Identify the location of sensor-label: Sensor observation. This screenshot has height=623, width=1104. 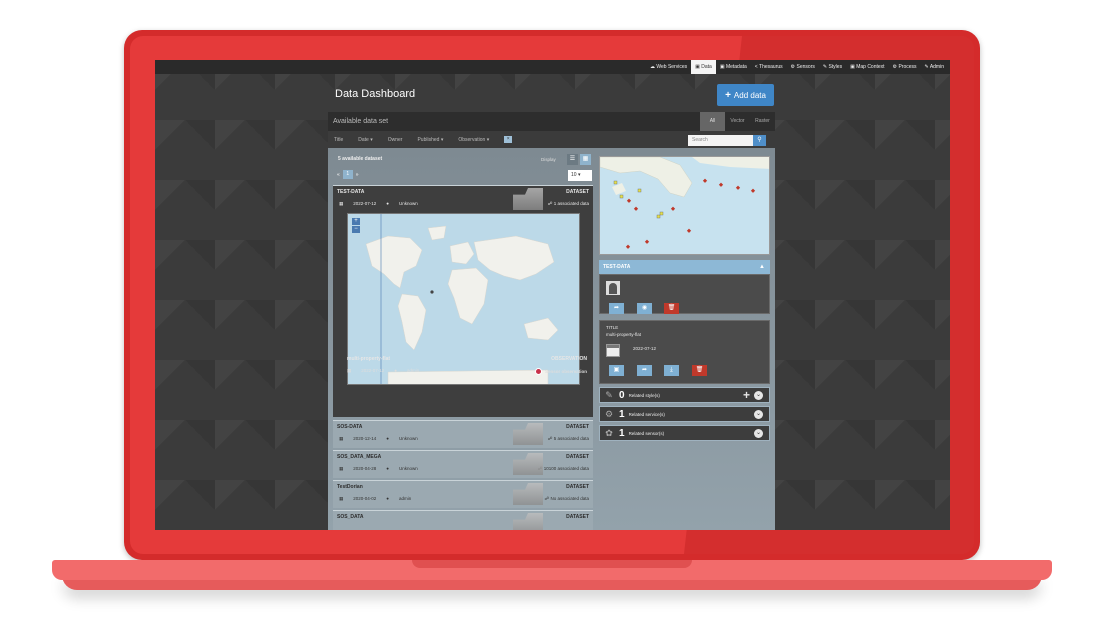
(565, 371).